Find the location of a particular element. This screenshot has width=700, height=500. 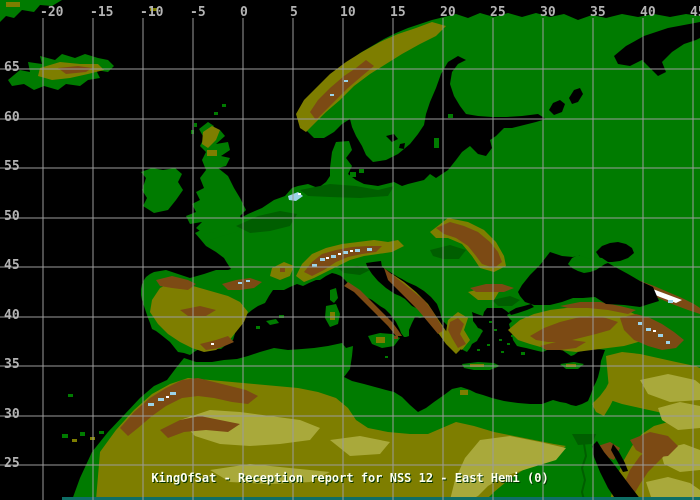

cyrenaica-highland is located at coordinates (464, 392).